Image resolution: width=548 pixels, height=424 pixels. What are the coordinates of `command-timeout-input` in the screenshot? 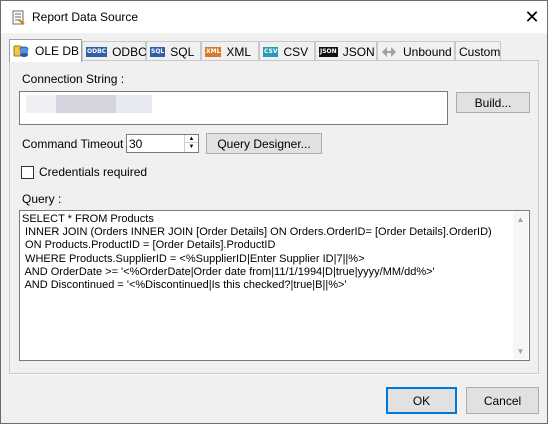 It's located at (156, 143).